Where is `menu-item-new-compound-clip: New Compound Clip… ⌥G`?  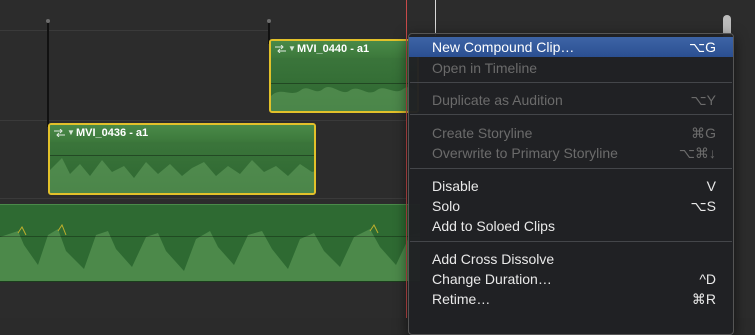
menu-item-new-compound-clip: New Compound Clip… ⌥G is located at coordinates (571, 47).